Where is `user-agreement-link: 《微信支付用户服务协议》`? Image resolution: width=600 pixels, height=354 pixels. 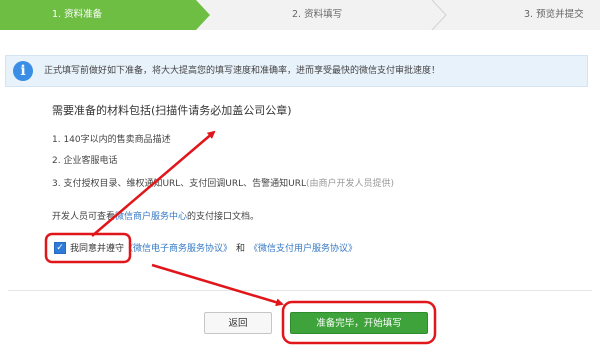 user-agreement-link: 《微信支付用户服务协议》 is located at coordinates (303, 247).